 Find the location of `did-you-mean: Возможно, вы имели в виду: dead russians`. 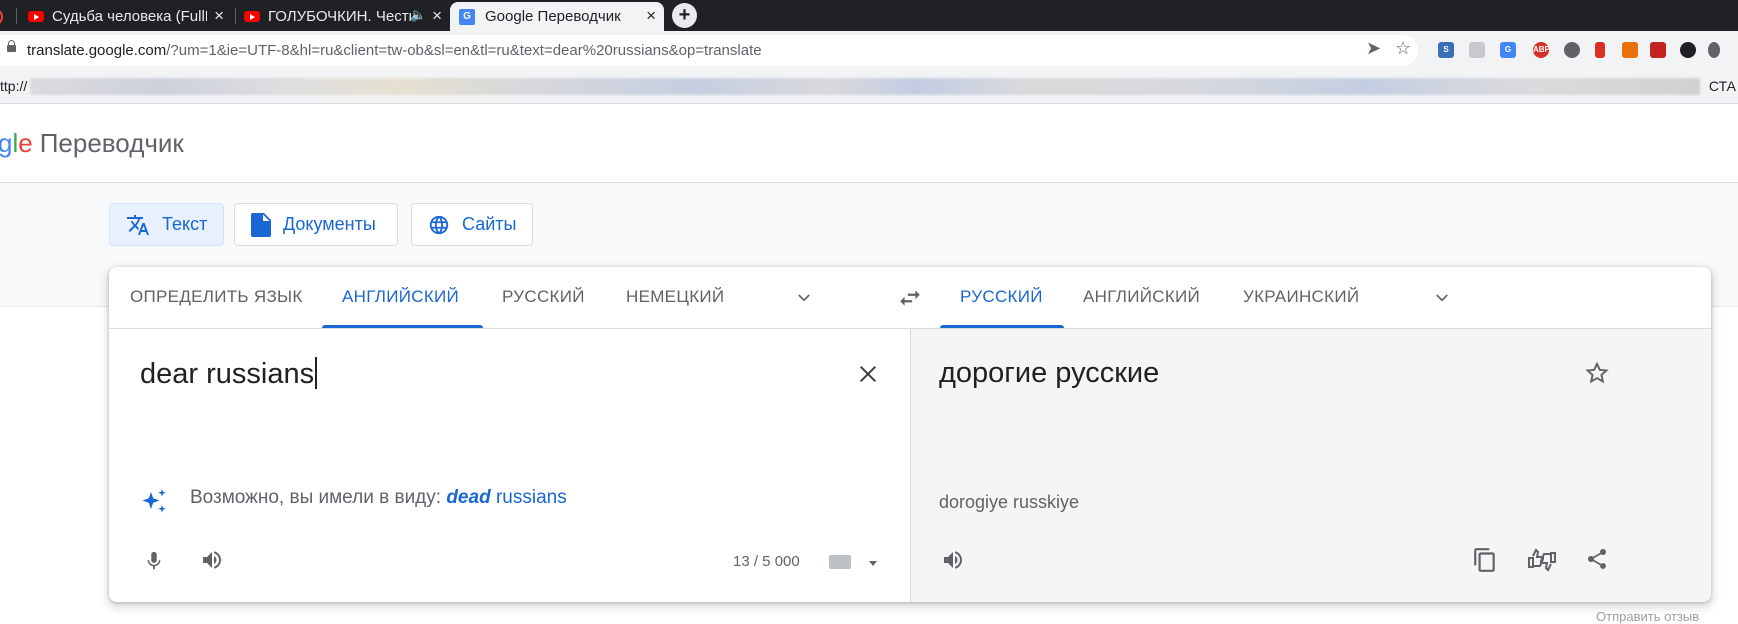

did-you-mean: Возможно, вы имели в виду: dead russians is located at coordinates (378, 498).